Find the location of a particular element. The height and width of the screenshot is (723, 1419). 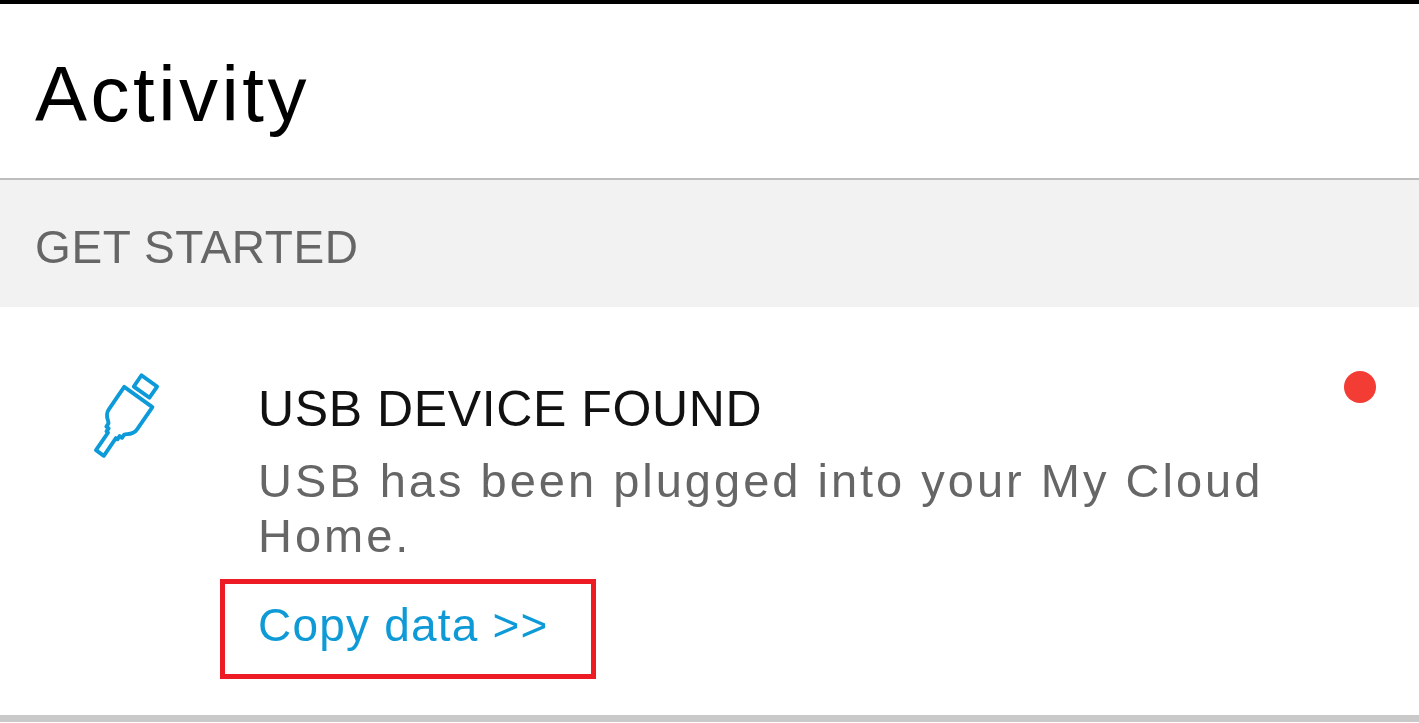

notification-message: USB has been plugged into your My Cloud Home. is located at coordinates (761, 508).